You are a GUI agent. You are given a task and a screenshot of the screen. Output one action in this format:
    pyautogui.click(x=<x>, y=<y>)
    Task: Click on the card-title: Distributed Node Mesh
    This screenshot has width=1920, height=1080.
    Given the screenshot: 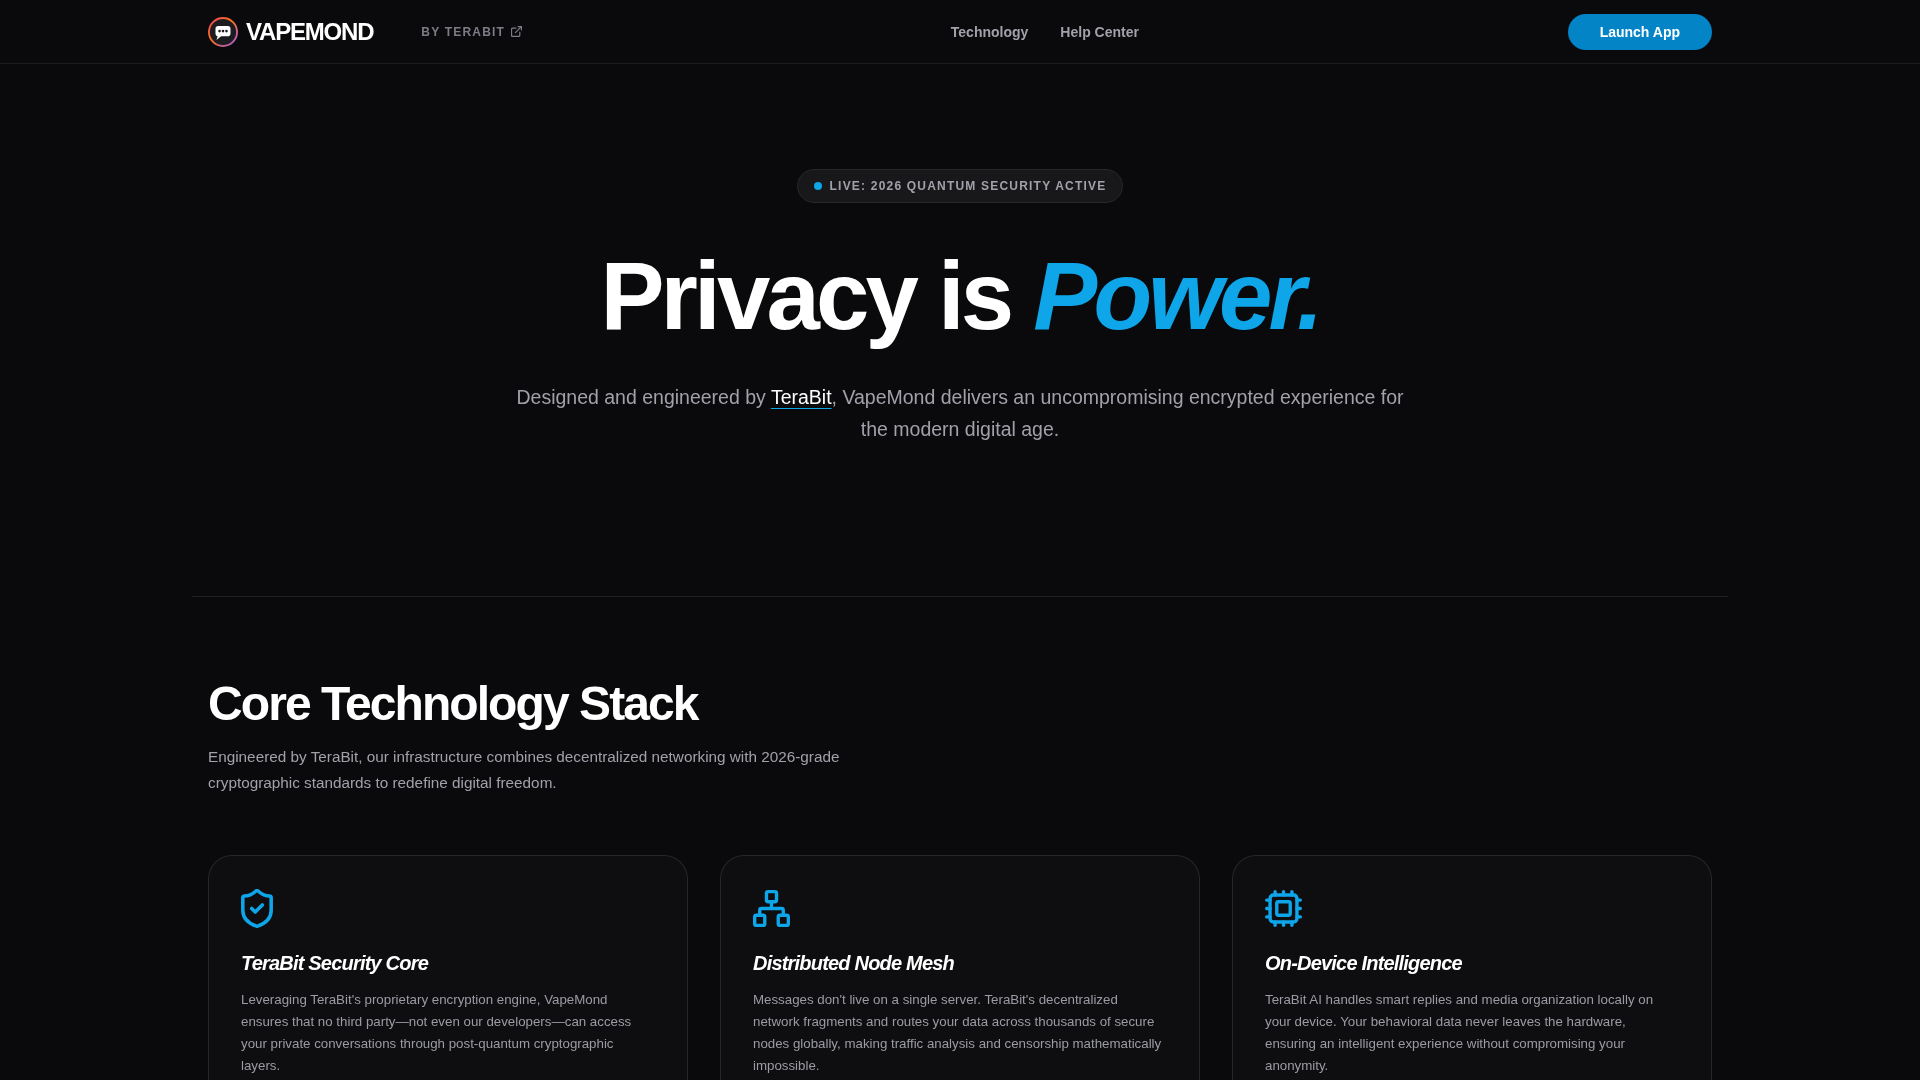 What is the action you would take?
    pyautogui.click(x=854, y=964)
    